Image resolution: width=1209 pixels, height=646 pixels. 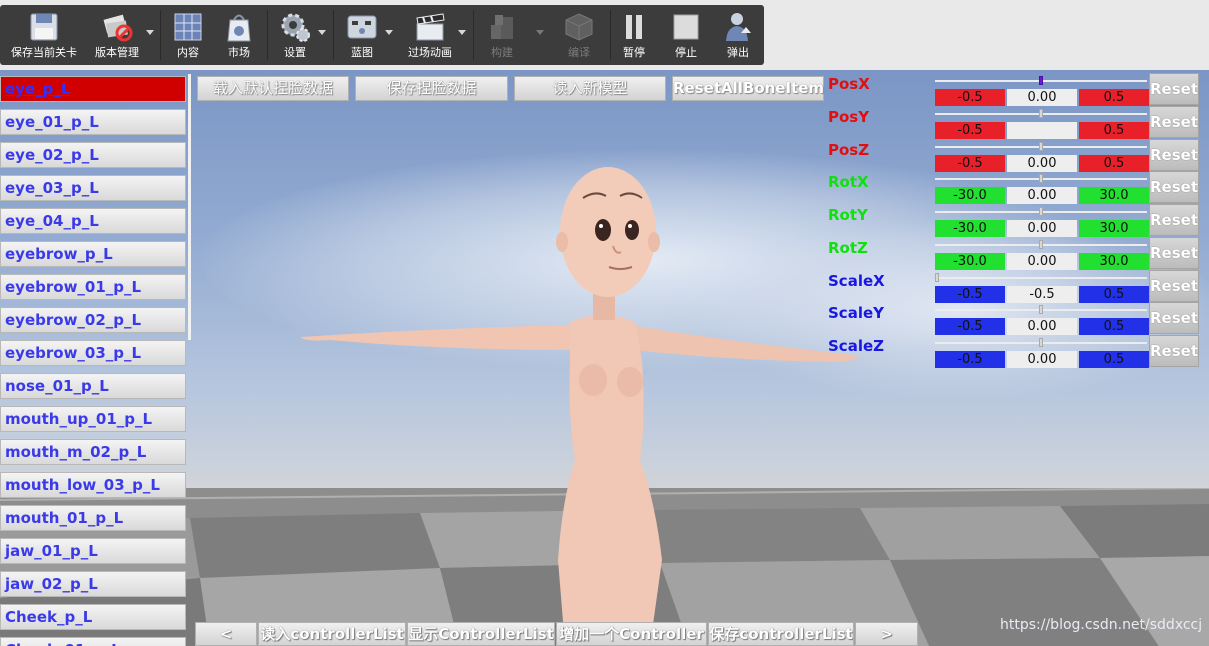 I want to click on bone-item: jaw_02_p_L, so click(x=93, y=584).